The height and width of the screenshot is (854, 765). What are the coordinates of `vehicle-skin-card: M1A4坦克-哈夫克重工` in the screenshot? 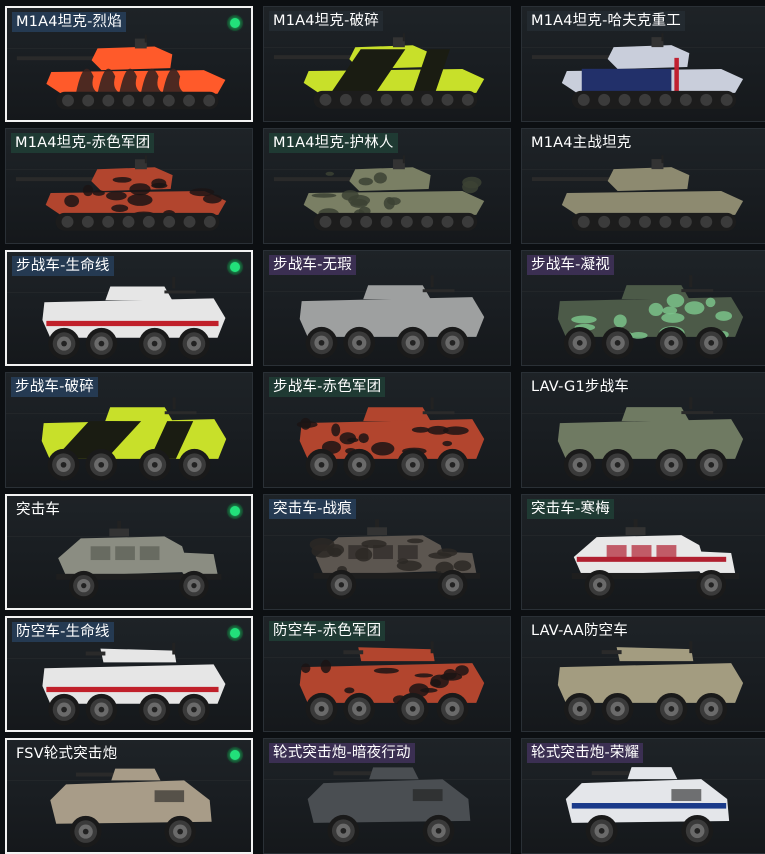 It's located at (643, 64).